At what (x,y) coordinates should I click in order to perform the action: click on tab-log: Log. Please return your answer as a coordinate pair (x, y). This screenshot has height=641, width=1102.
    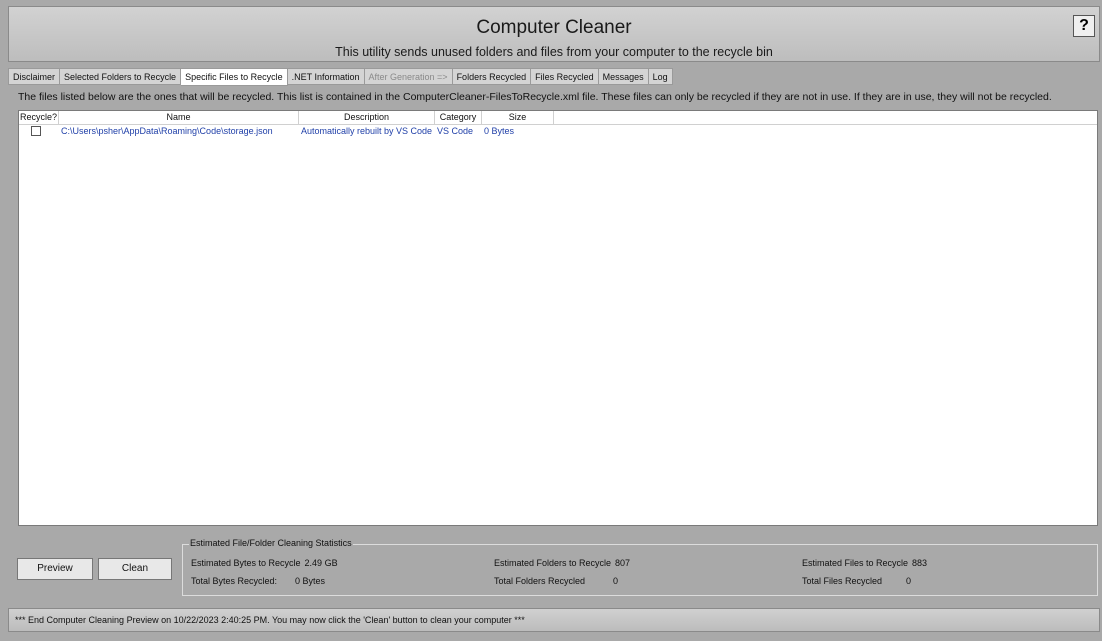
    Looking at the image, I should click on (660, 76).